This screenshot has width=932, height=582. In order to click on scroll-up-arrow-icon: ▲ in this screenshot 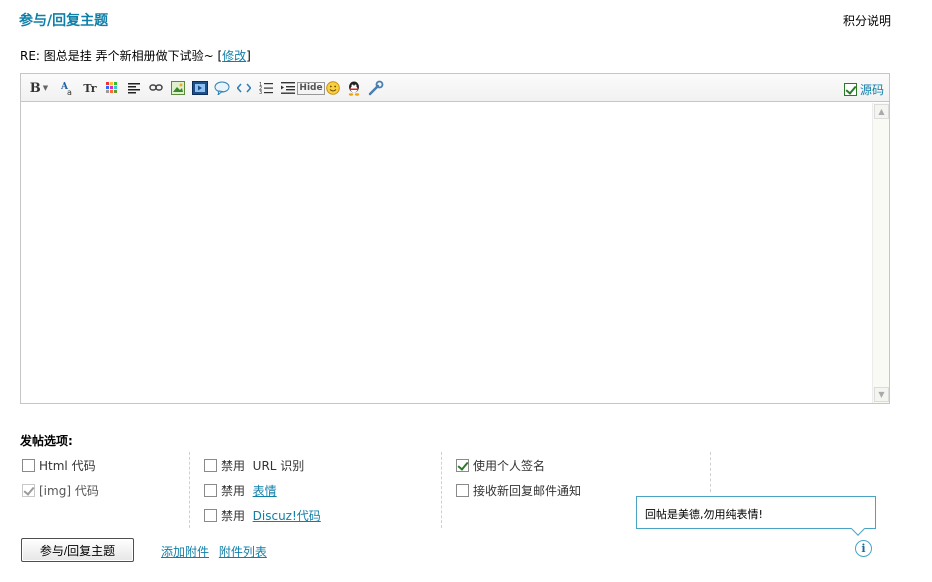, I will do `click(881, 111)`.